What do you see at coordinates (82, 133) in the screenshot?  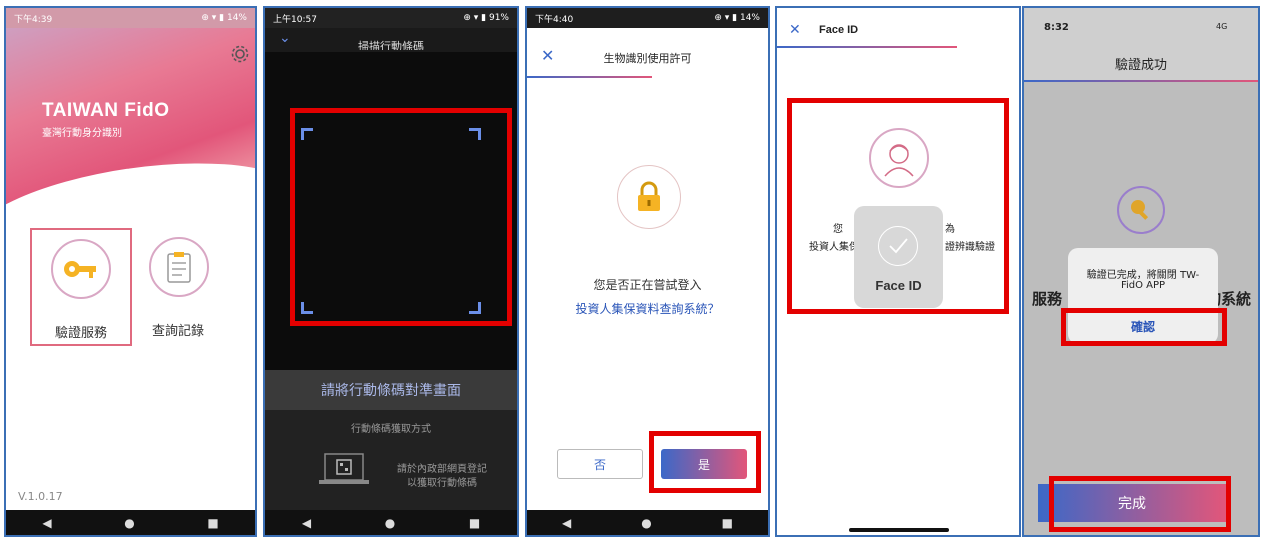 I see `brand-subtitle: 臺灣行動身分識別` at bounding box center [82, 133].